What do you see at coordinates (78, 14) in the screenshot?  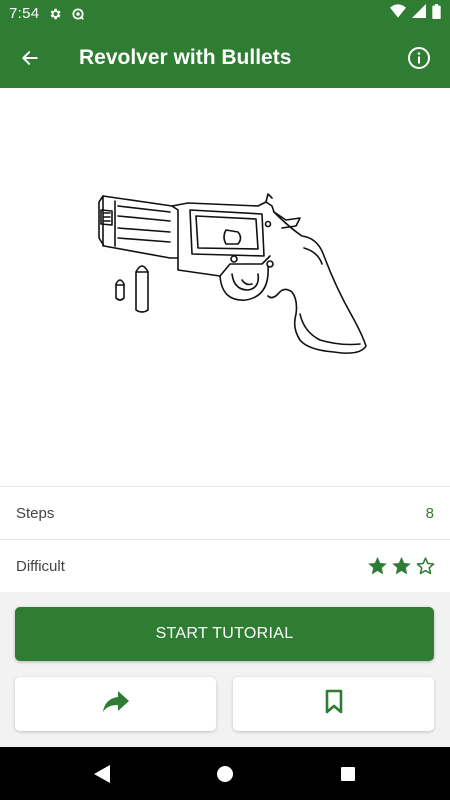 I see `sync-icon` at bounding box center [78, 14].